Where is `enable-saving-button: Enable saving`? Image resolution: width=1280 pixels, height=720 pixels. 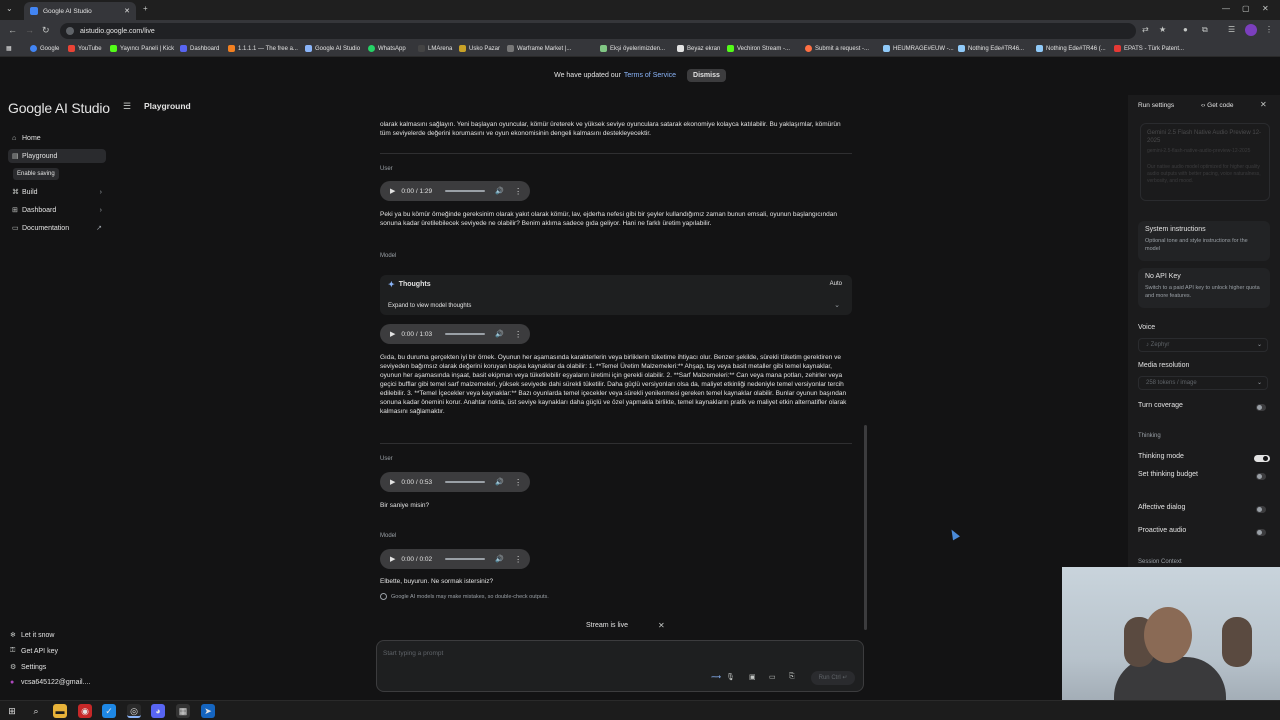 enable-saving-button: Enable saving is located at coordinates (36, 174).